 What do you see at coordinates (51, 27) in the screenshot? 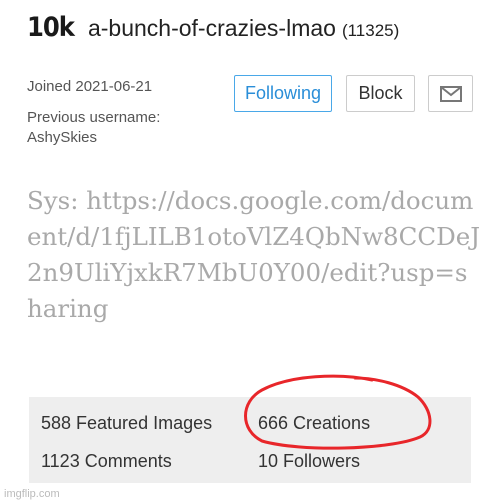
I see `rank-badge: 10k` at bounding box center [51, 27].